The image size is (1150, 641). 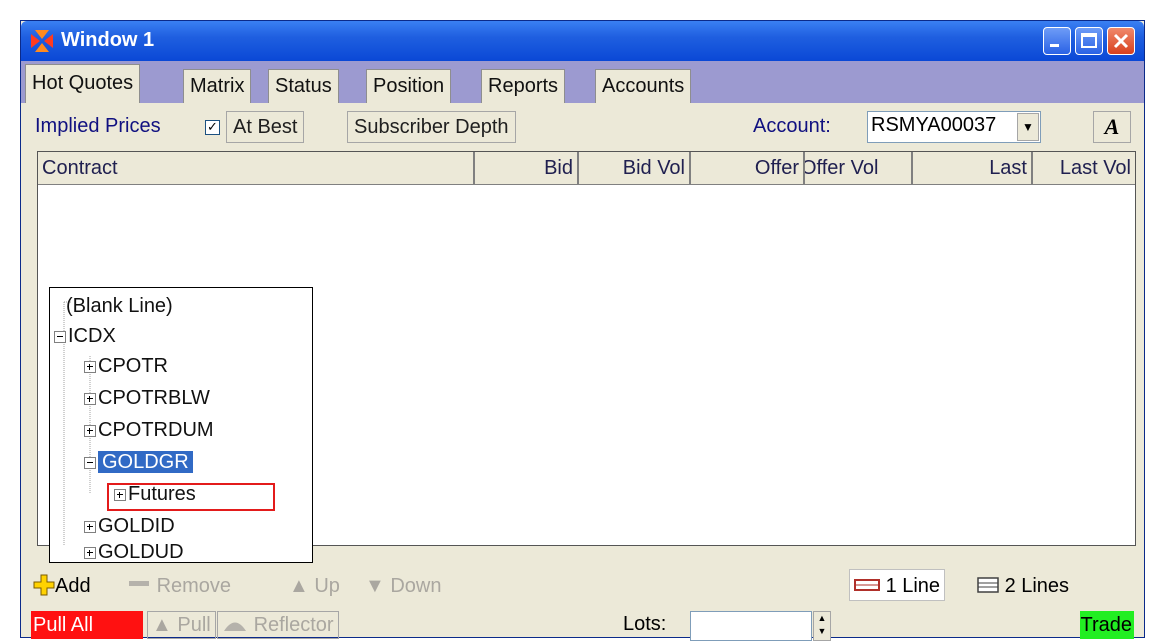 I want to click on title-bar: Window 1, so click(x=582, y=41).